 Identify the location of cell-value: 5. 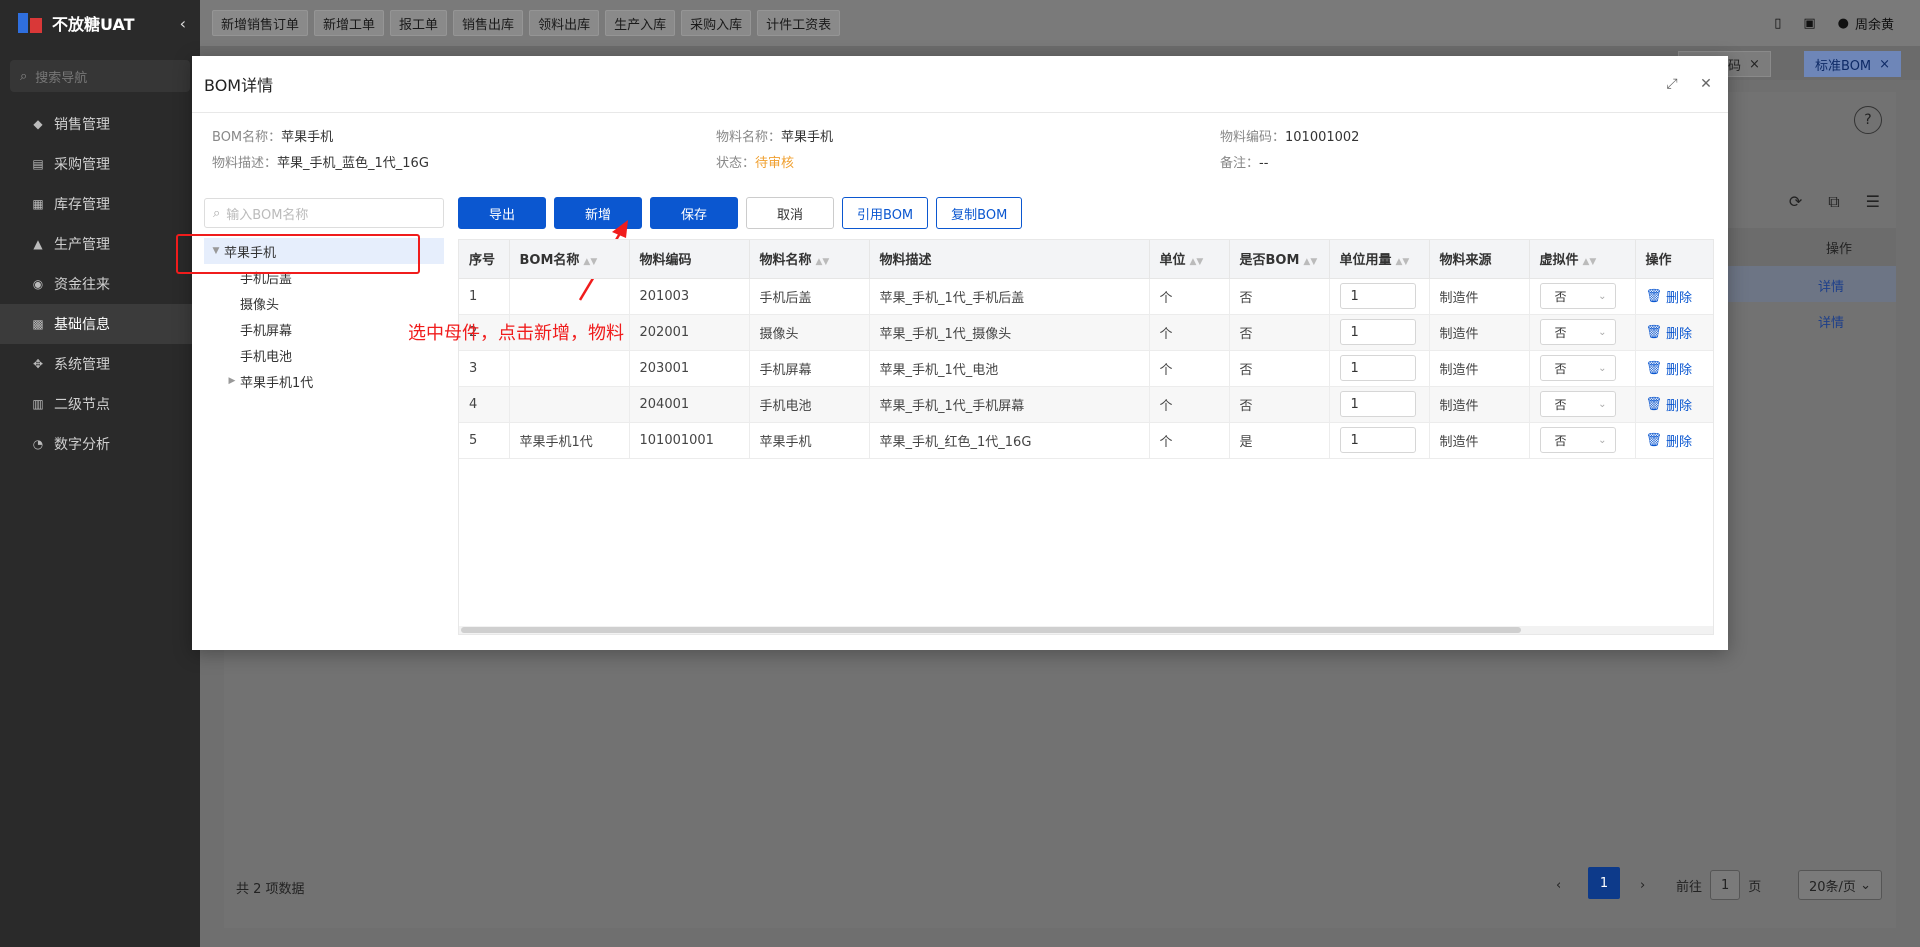
(473, 440).